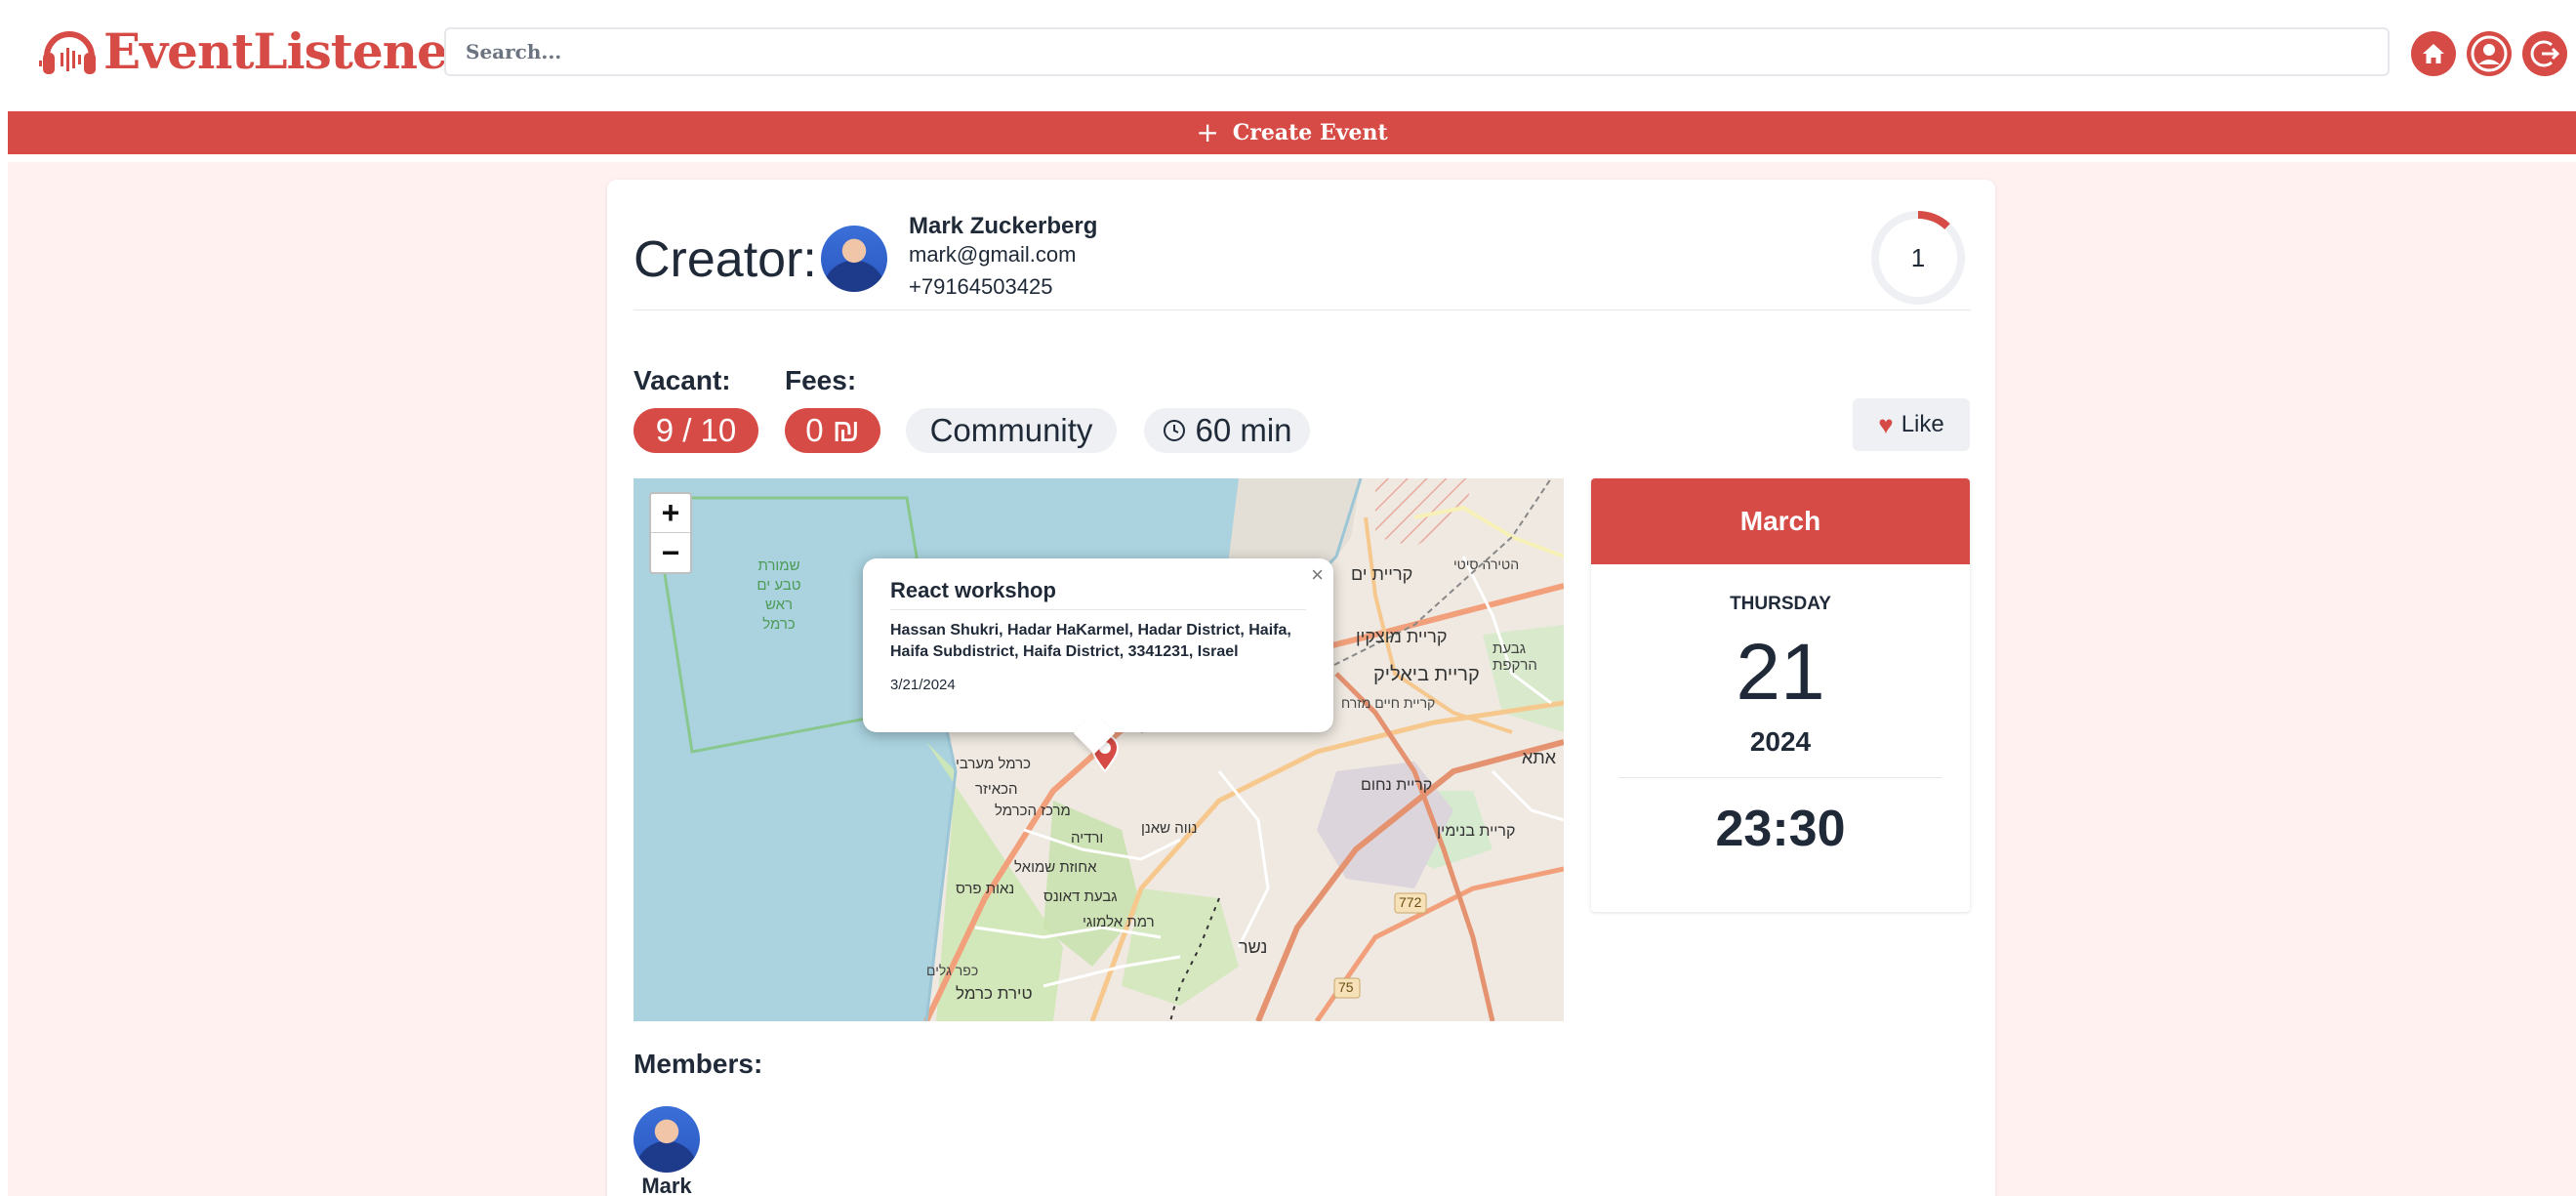 The width and height of the screenshot is (2576, 1196). Describe the element at coordinates (1302, 309) in the screenshot. I see `creator-divider` at that location.